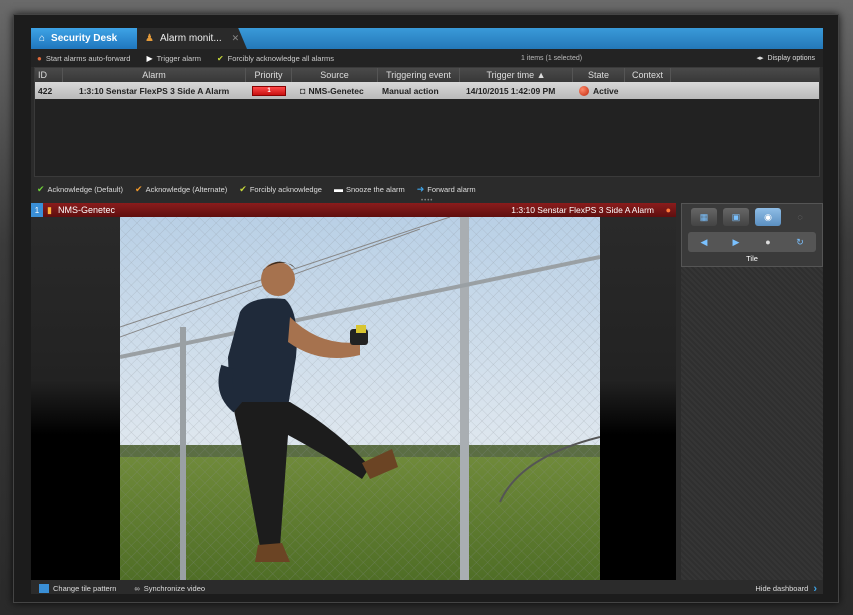 The width and height of the screenshot is (853, 615). What do you see at coordinates (800, 217) in the screenshot?
I see `settings-icon: ◌` at bounding box center [800, 217].